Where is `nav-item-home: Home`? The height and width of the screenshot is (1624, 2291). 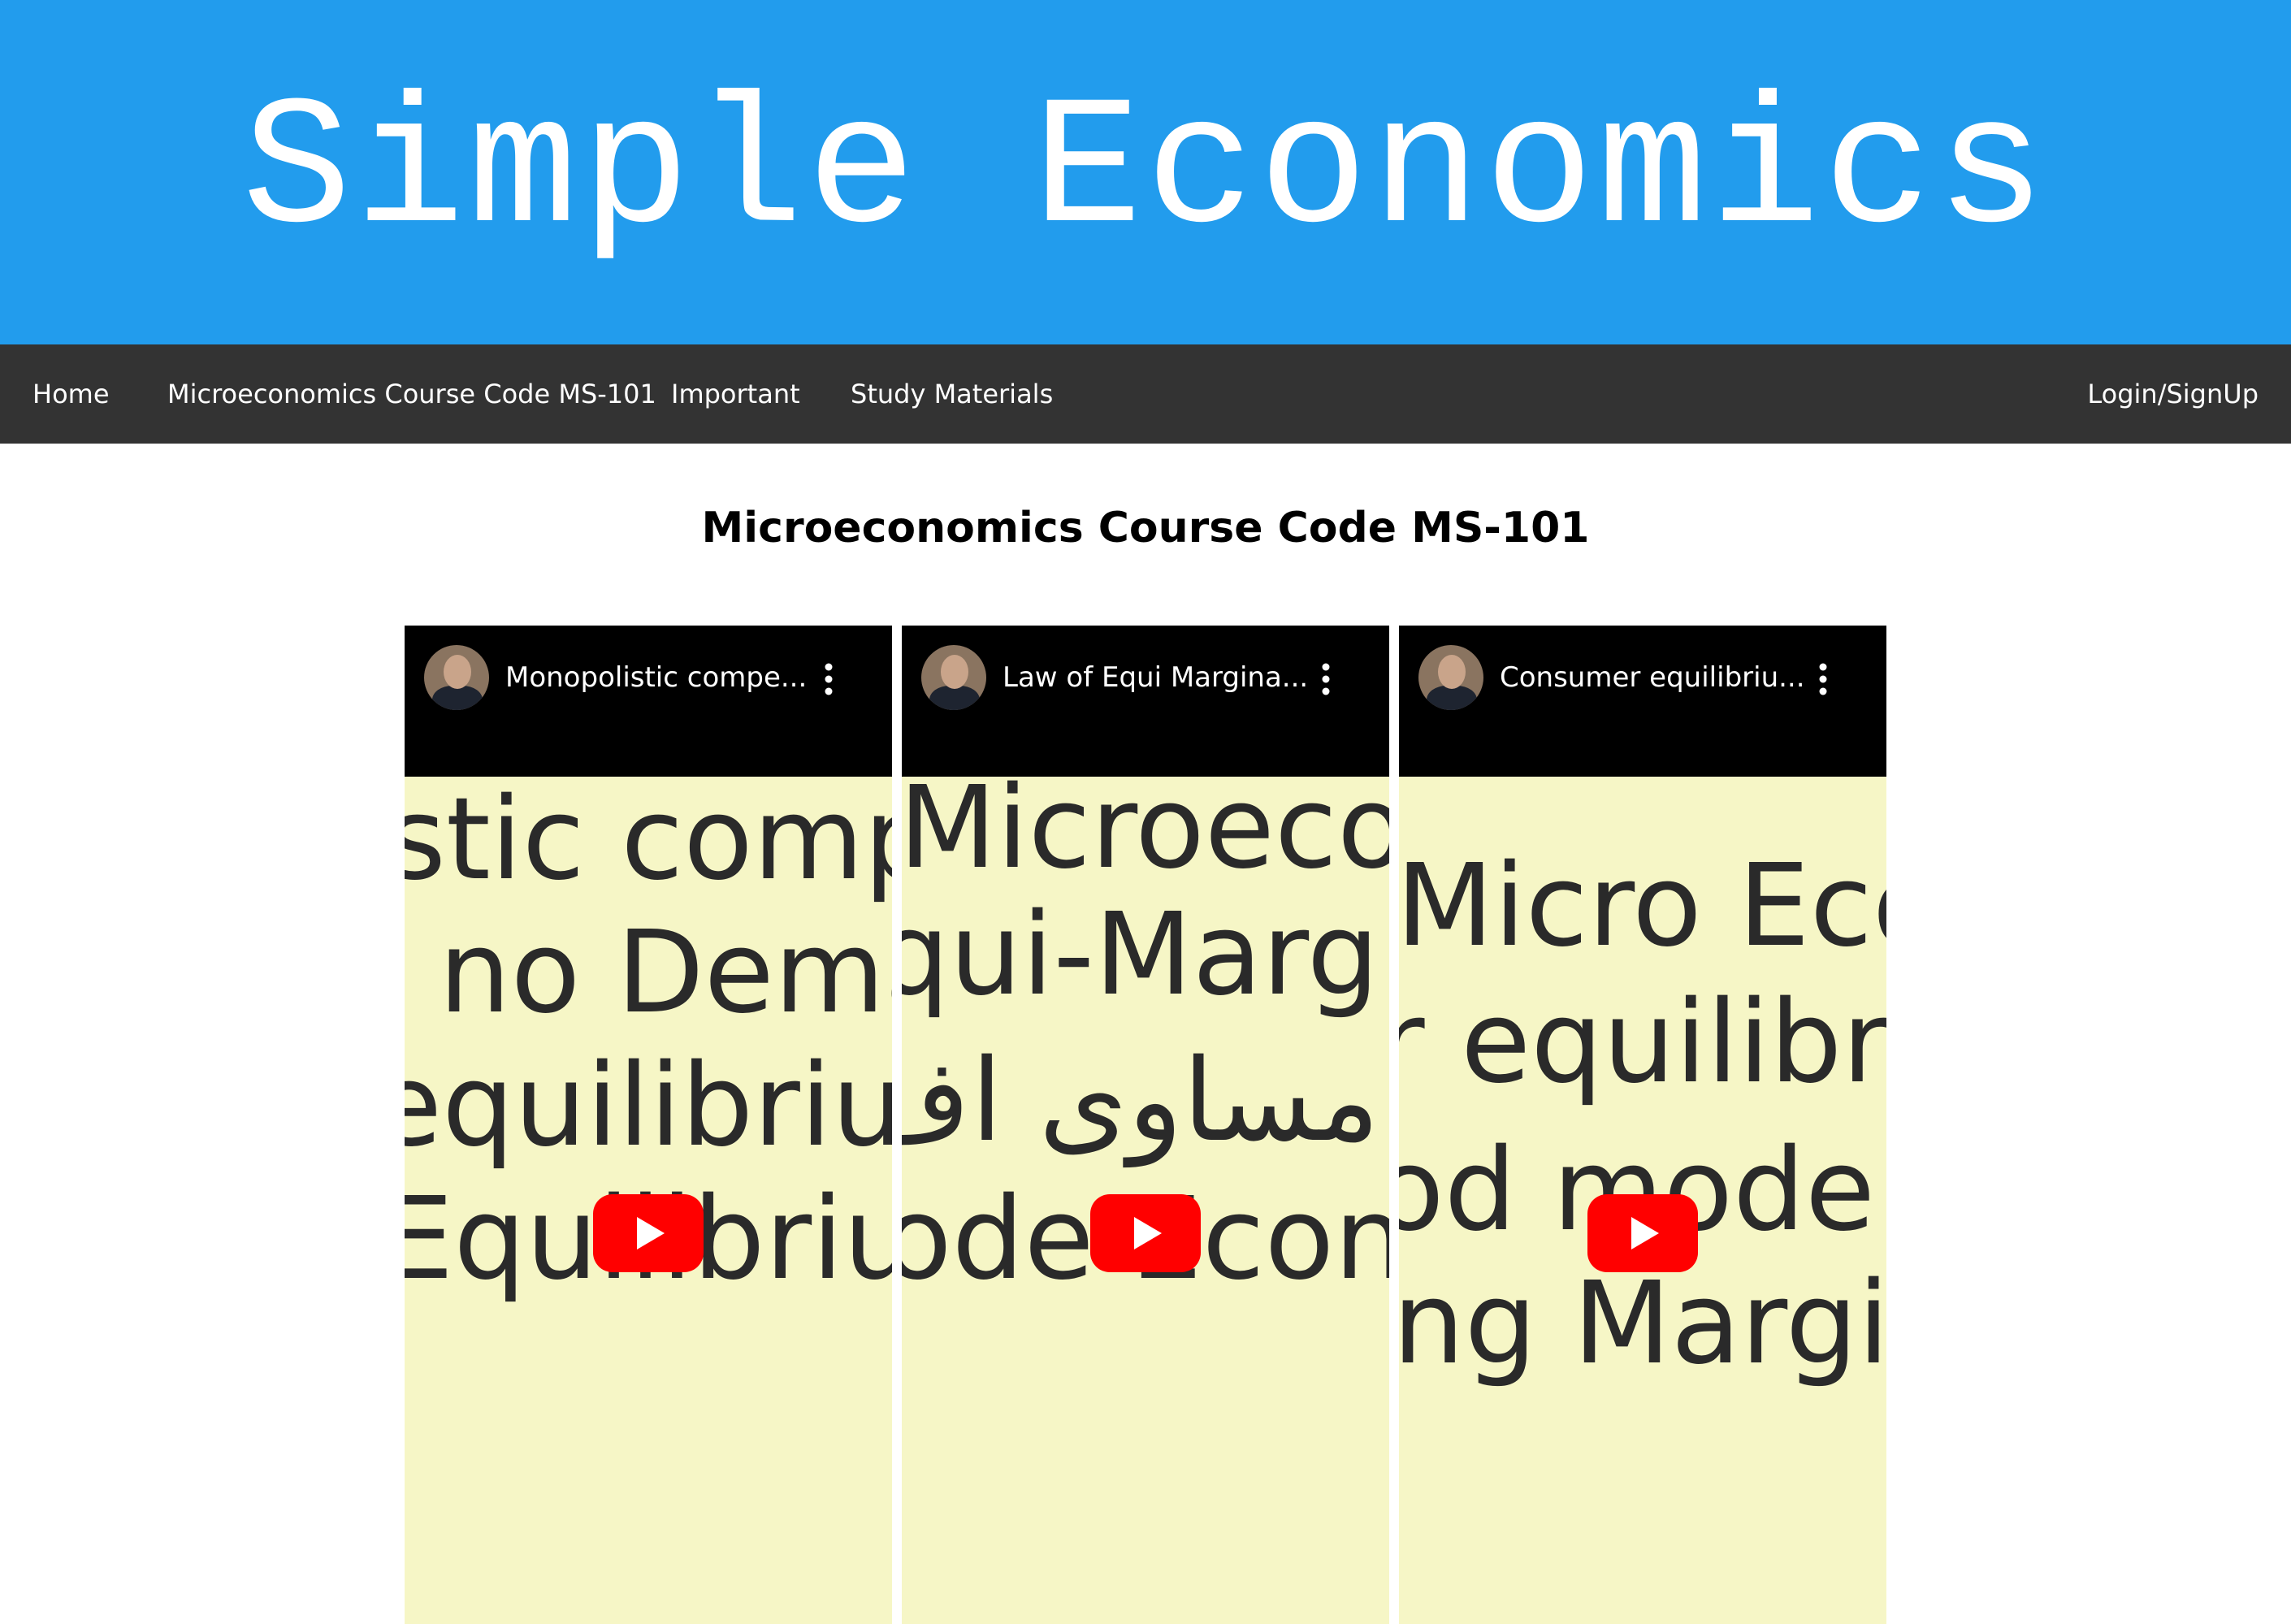
nav-item-home: Home is located at coordinates (71, 394).